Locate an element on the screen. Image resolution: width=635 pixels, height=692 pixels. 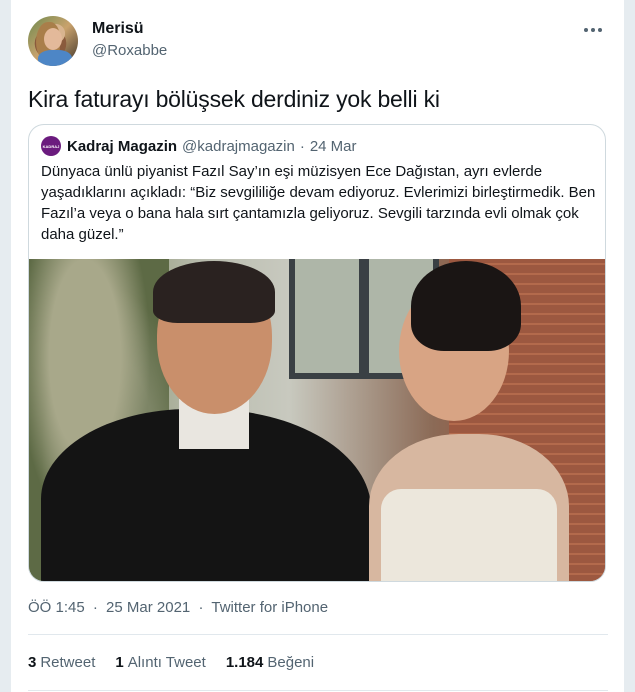
retweets-label: Retweet is located at coordinates (68, 662).